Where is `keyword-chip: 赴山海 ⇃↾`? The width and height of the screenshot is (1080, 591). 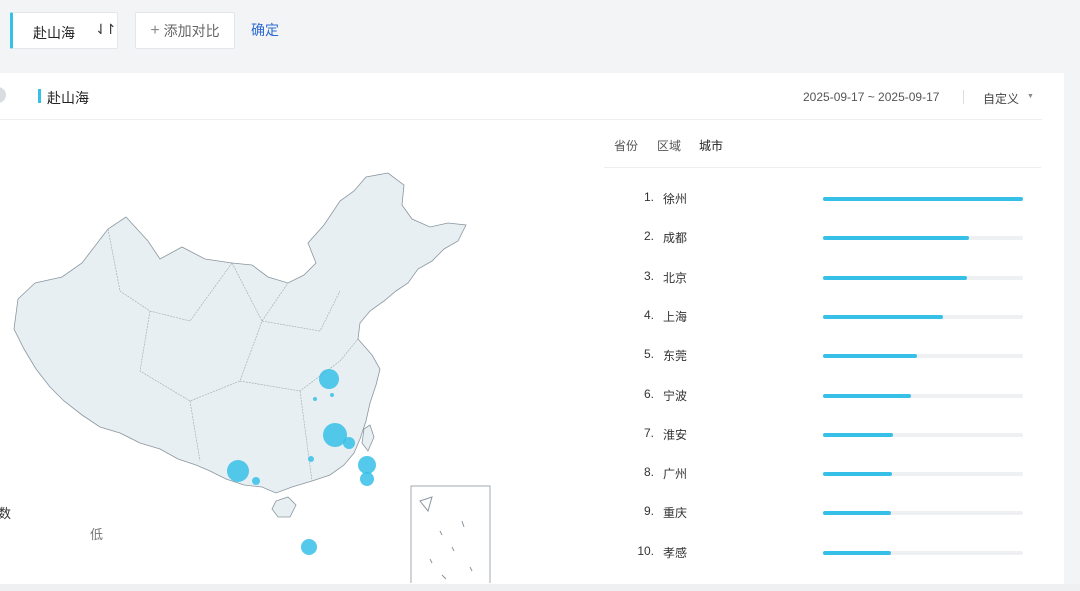
keyword-chip: 赴山海 ⇃↾ is located at coordinates (64, 30).